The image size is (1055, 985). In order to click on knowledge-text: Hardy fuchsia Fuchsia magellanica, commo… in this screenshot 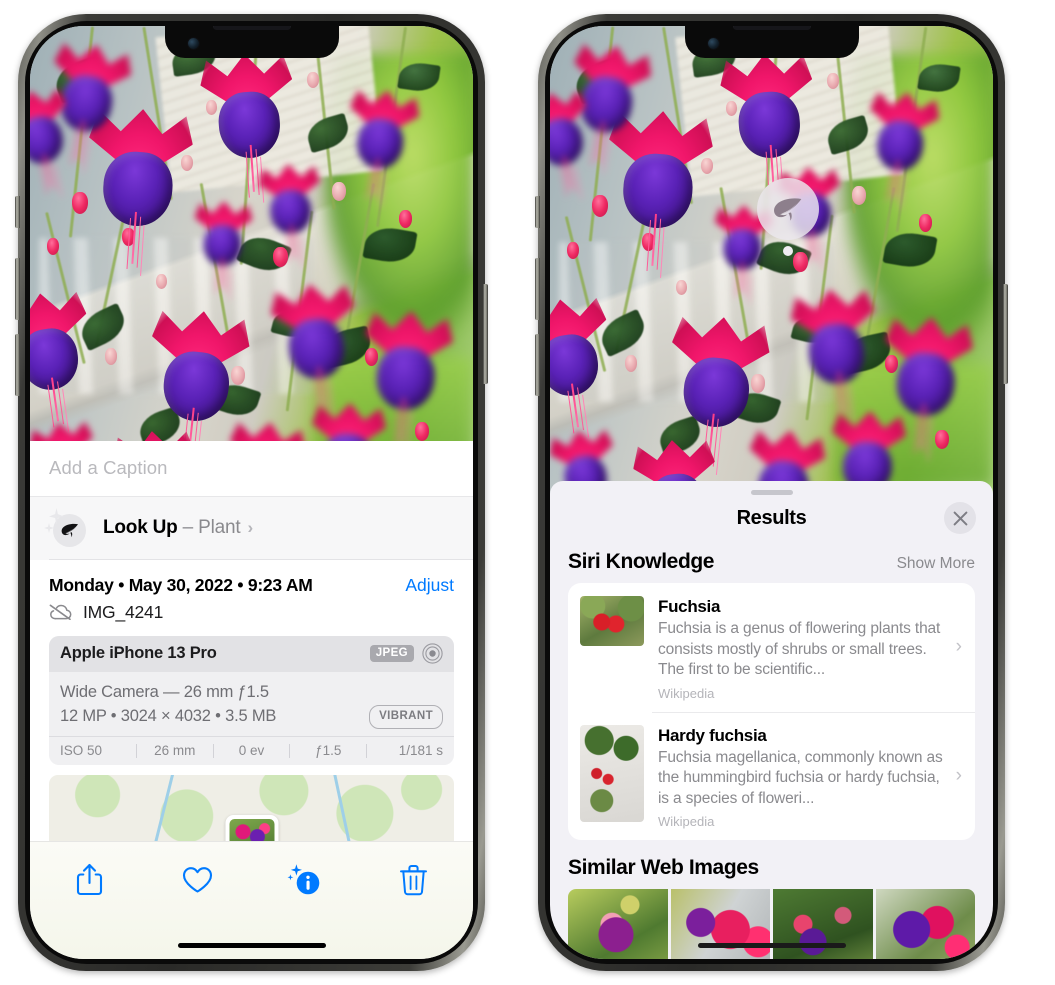, I will do `click(810, 777)`.